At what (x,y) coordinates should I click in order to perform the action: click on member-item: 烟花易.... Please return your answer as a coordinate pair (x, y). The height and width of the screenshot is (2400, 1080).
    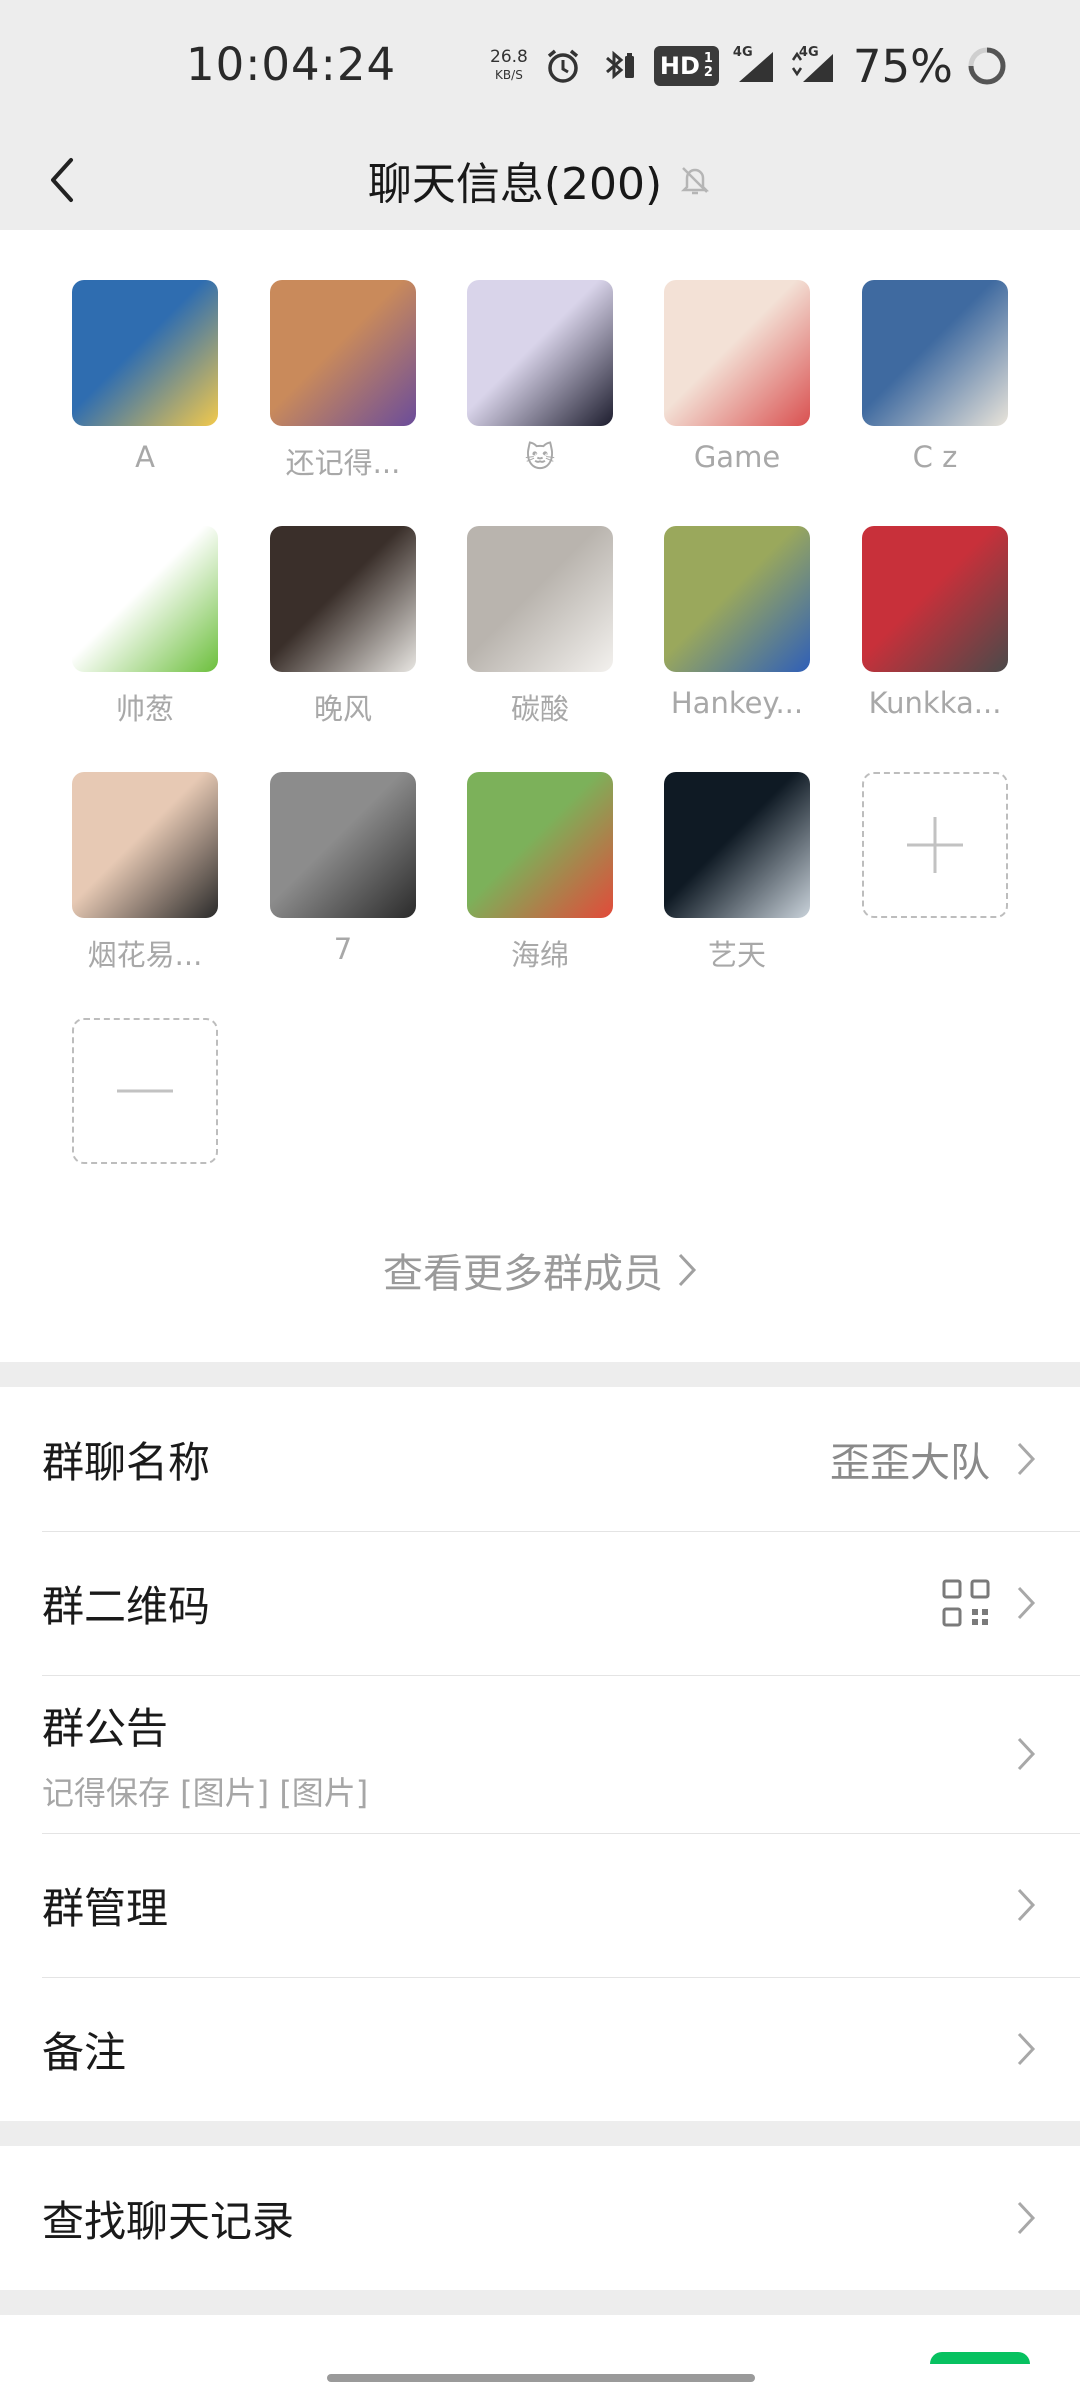
    Looking at the image, I should click on (145, 873).